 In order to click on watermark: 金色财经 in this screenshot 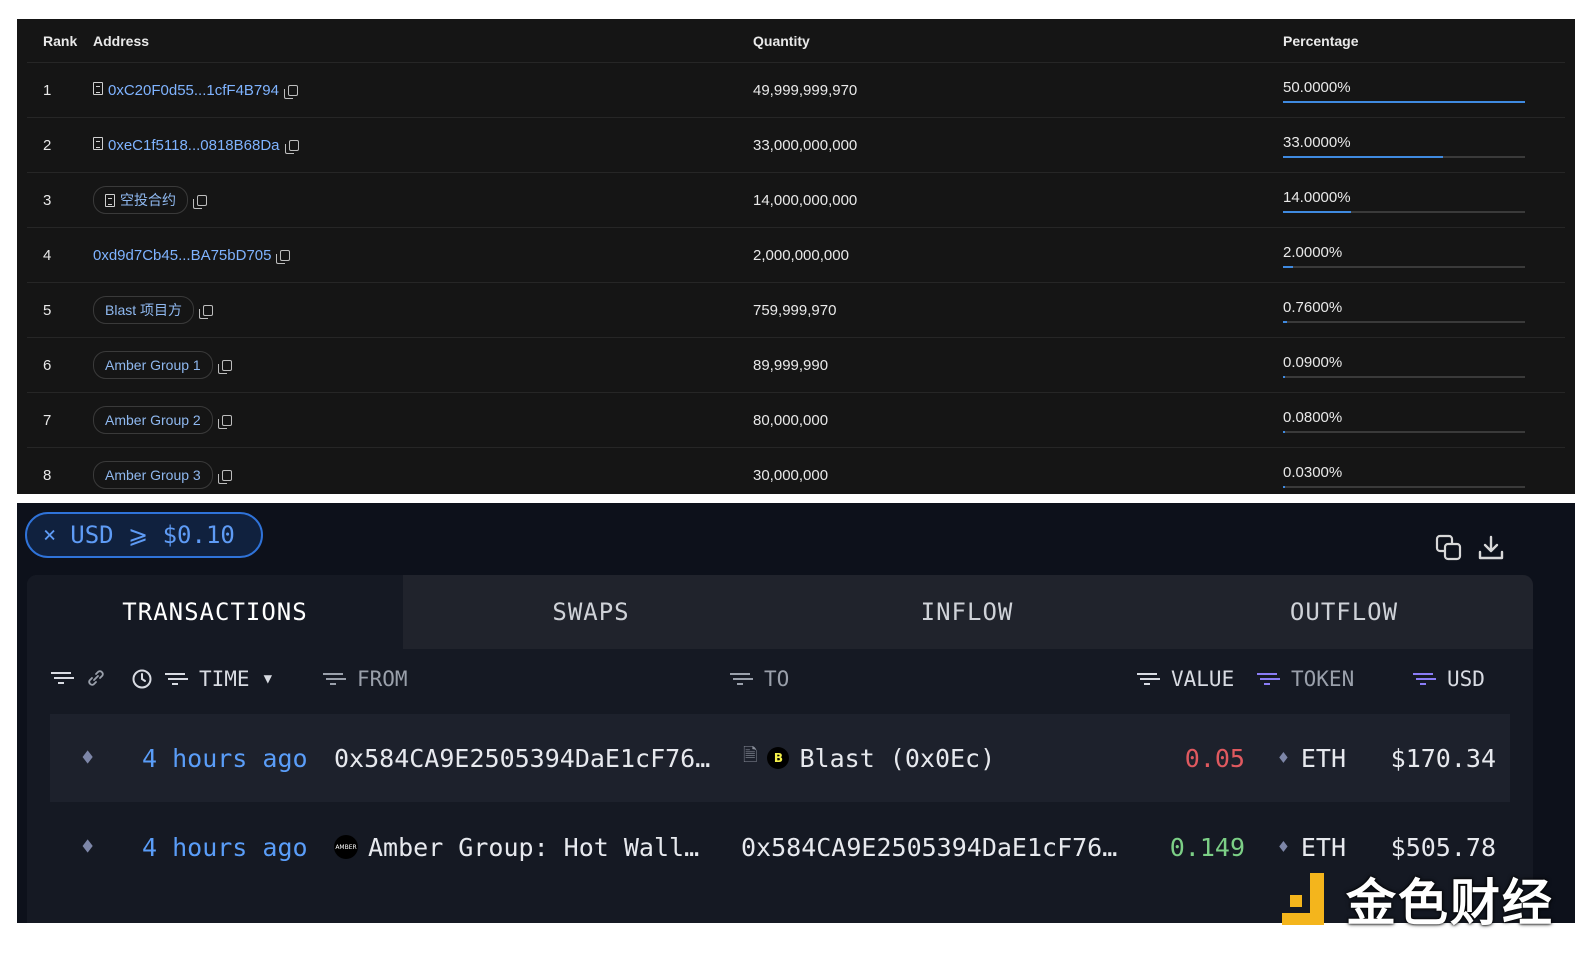, I will do `click(1417, 900)`.